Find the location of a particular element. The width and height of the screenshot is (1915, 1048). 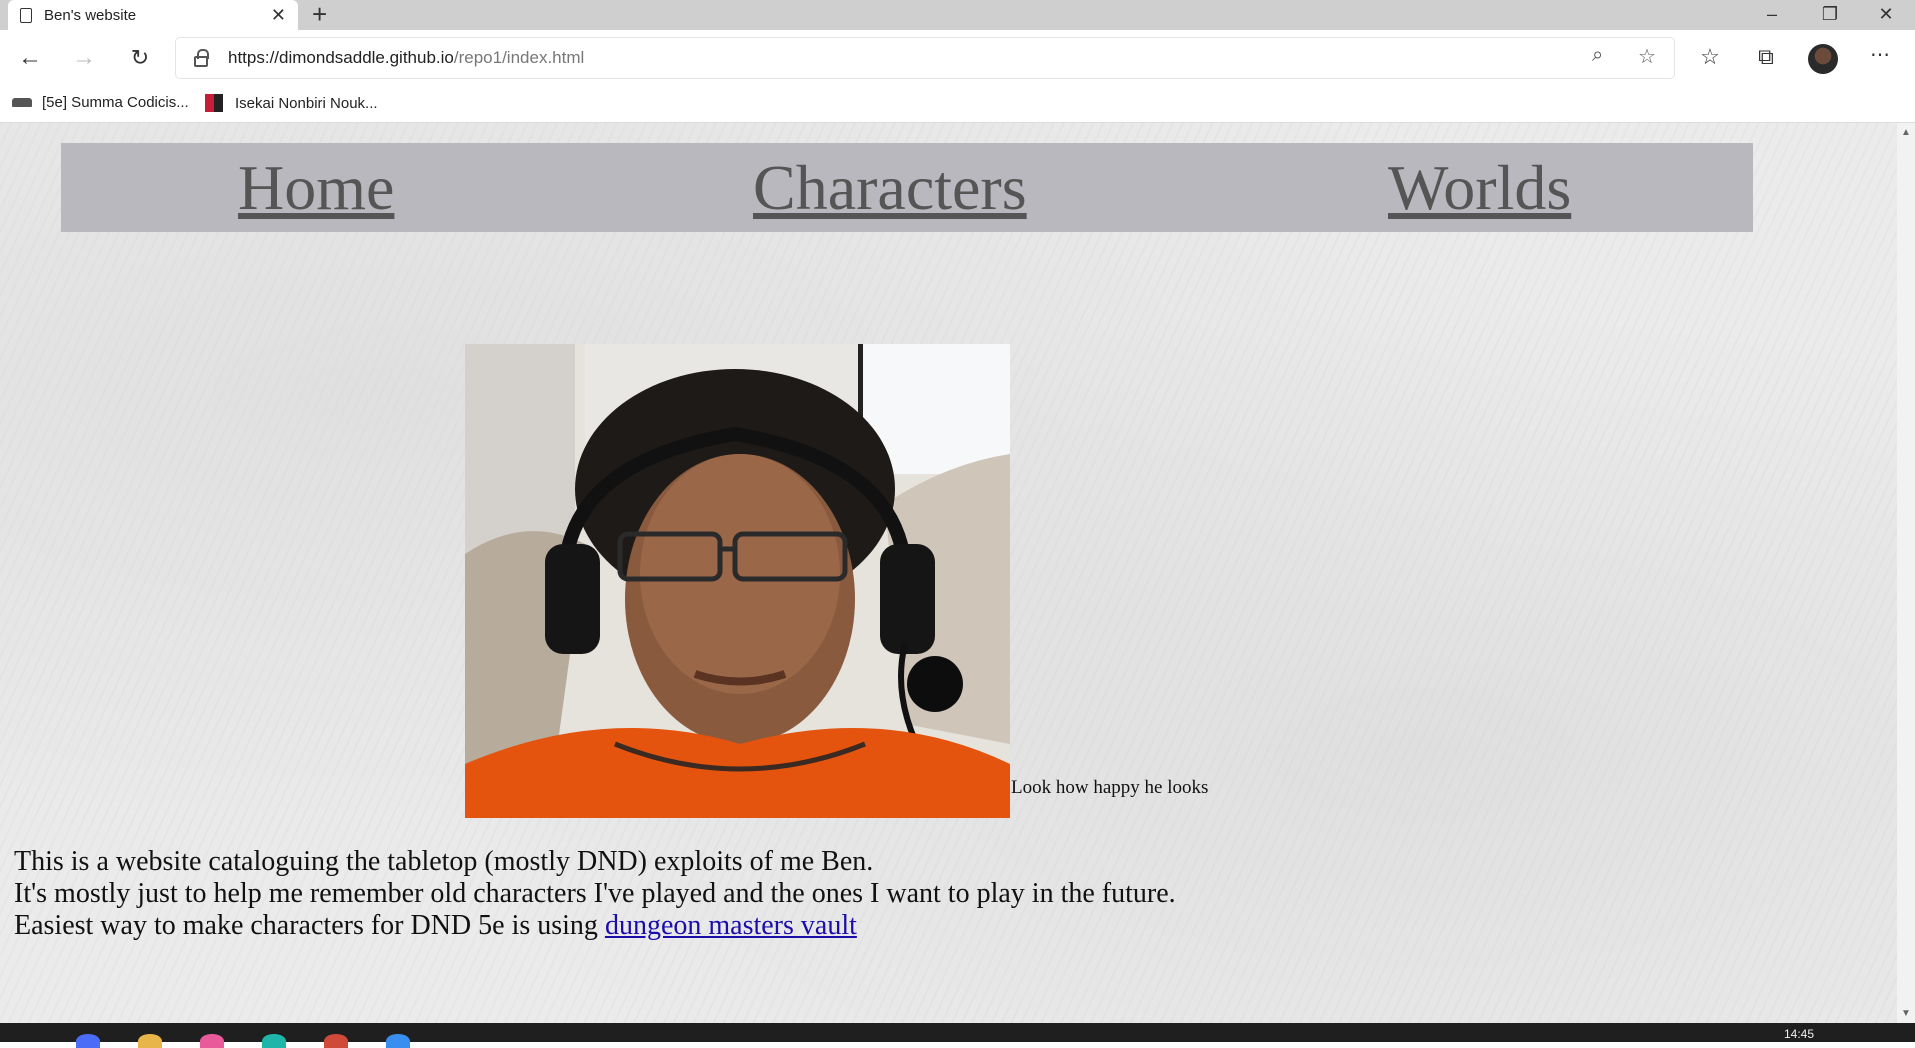

back-icon: ← is located at coordinates (30, 58).